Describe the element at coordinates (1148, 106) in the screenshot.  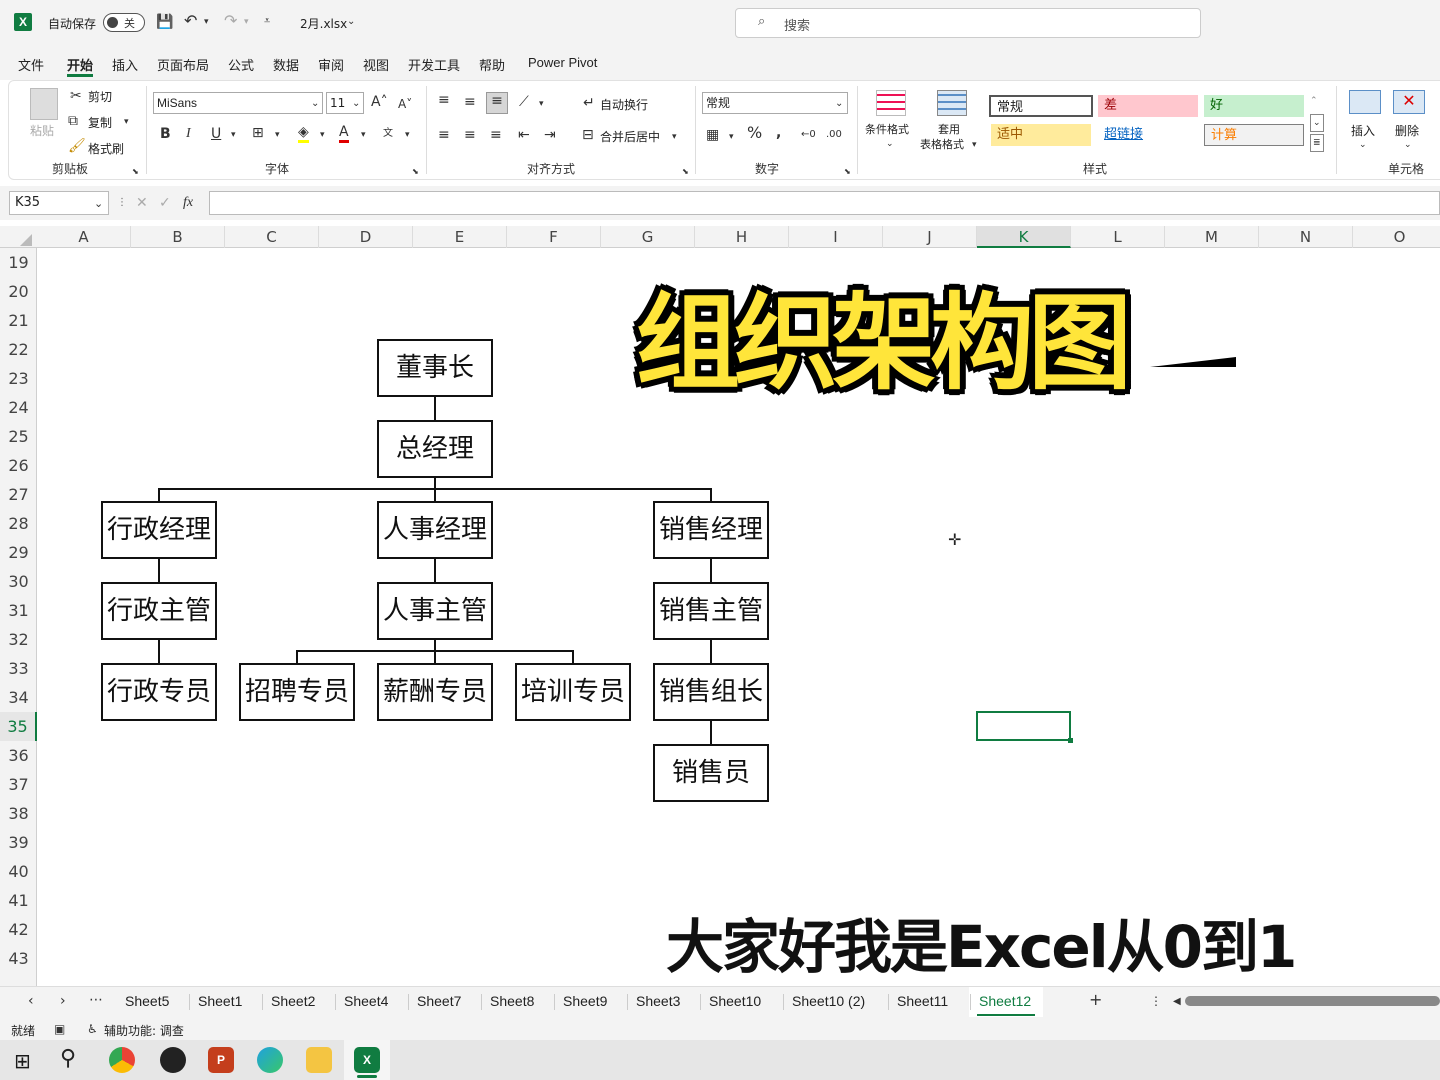
I see `style-bad: 差` at that location.